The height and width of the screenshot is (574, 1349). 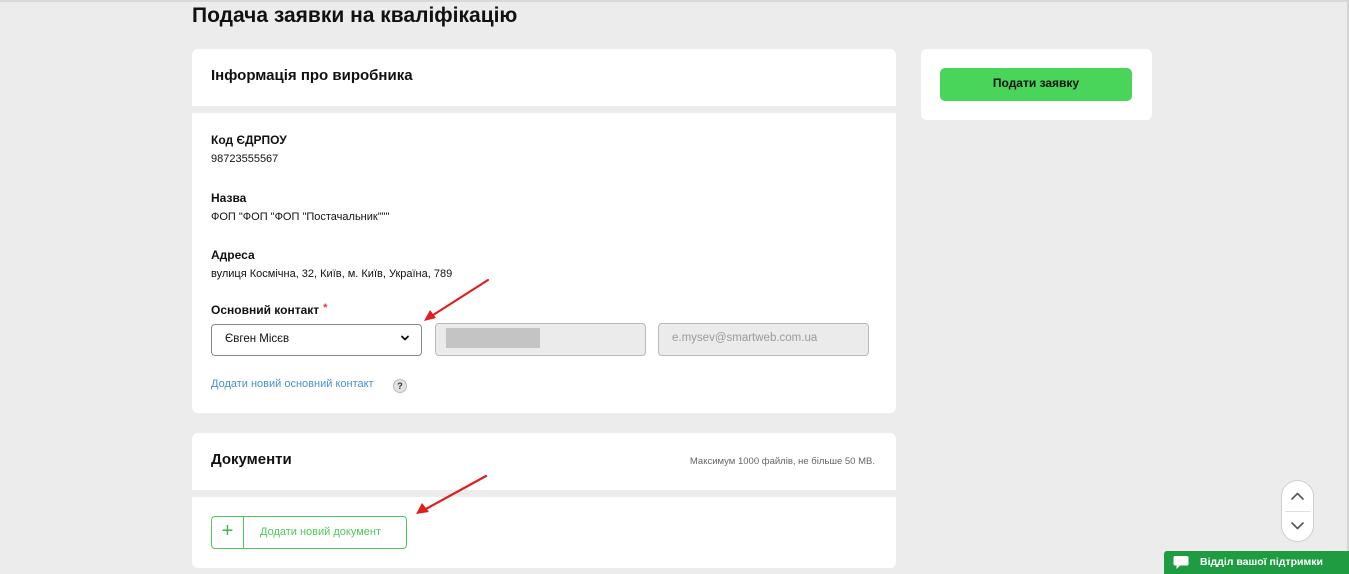 What do you see at coordinates (325, 308) in the screenshot?
I see `required-mark: *` at bounding box center [325, 308].